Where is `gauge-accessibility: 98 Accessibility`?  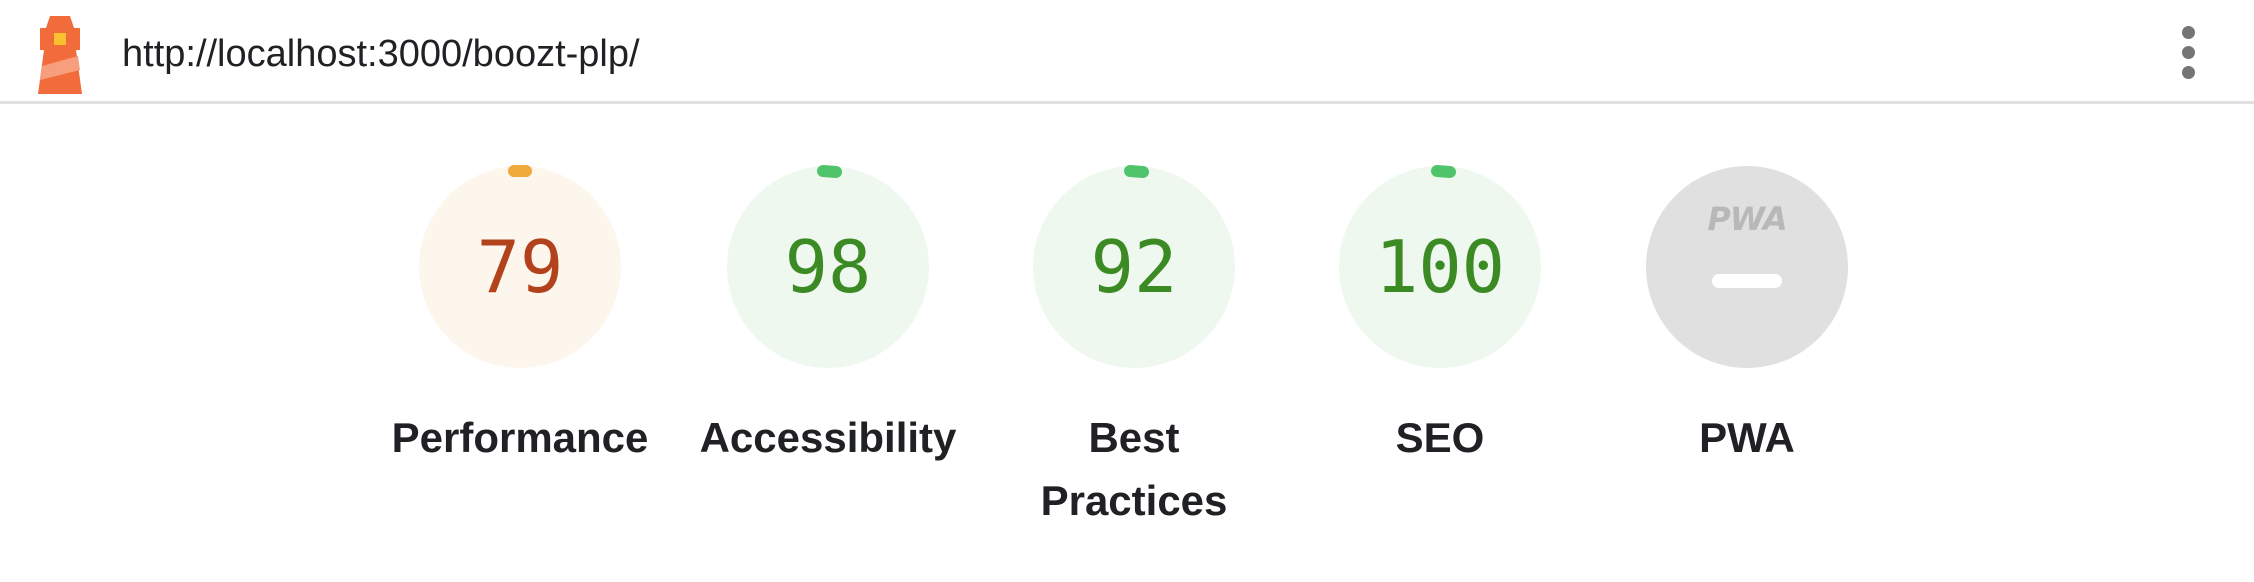
gauge-accessibility: 98 Accessibility is located at coordinates (828, 316).